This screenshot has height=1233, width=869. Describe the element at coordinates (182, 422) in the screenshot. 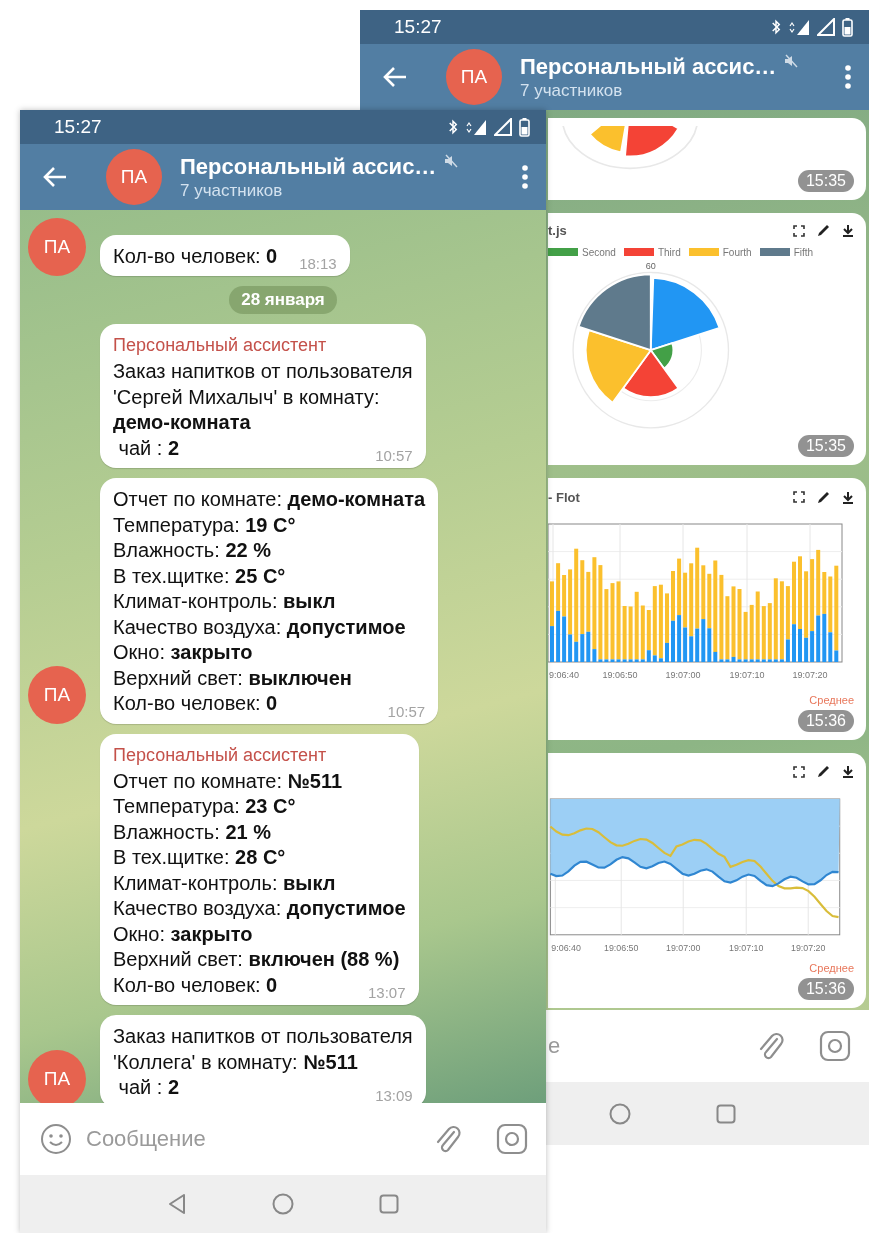

I see `message-text: демо-комната` at that location.